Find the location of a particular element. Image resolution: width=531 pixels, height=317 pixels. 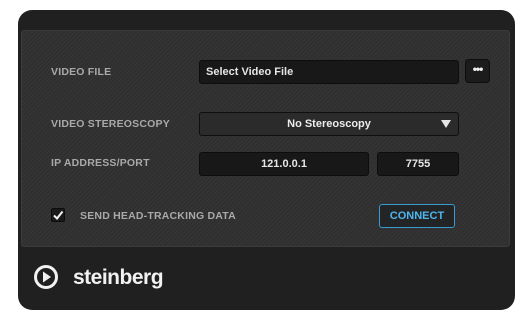

steinberg-wordmark: steinberg is located at coordinates (118, 277).